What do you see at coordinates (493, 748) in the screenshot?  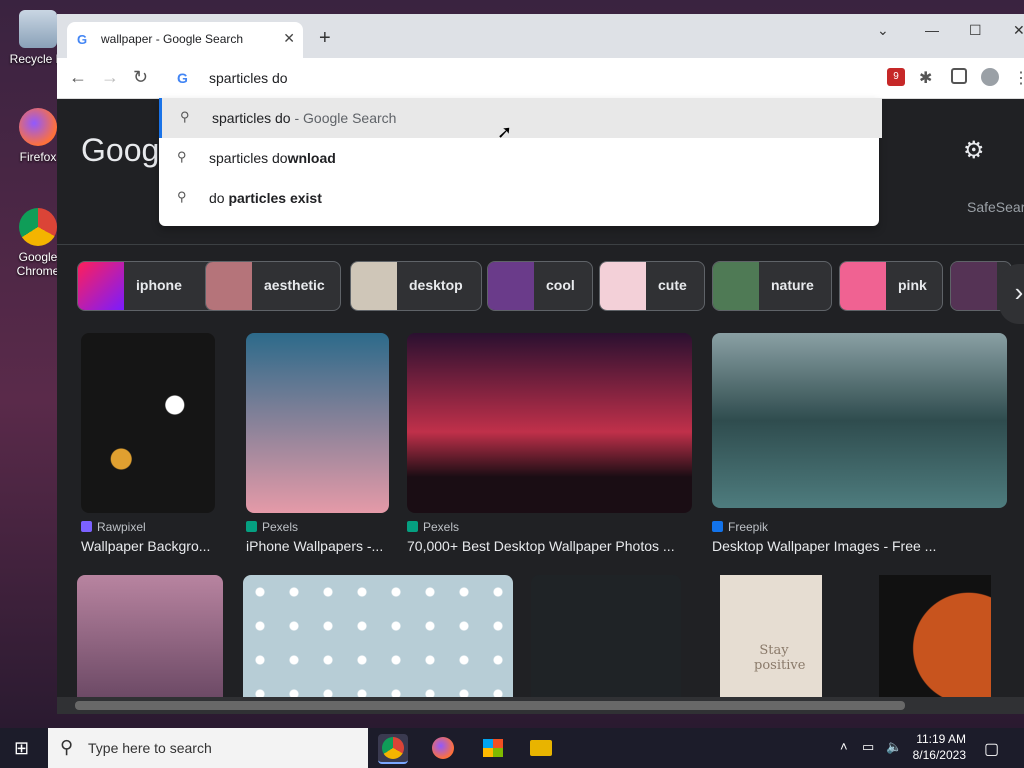 I see `taskbar-store-icon` at bounding box center [493, 748].